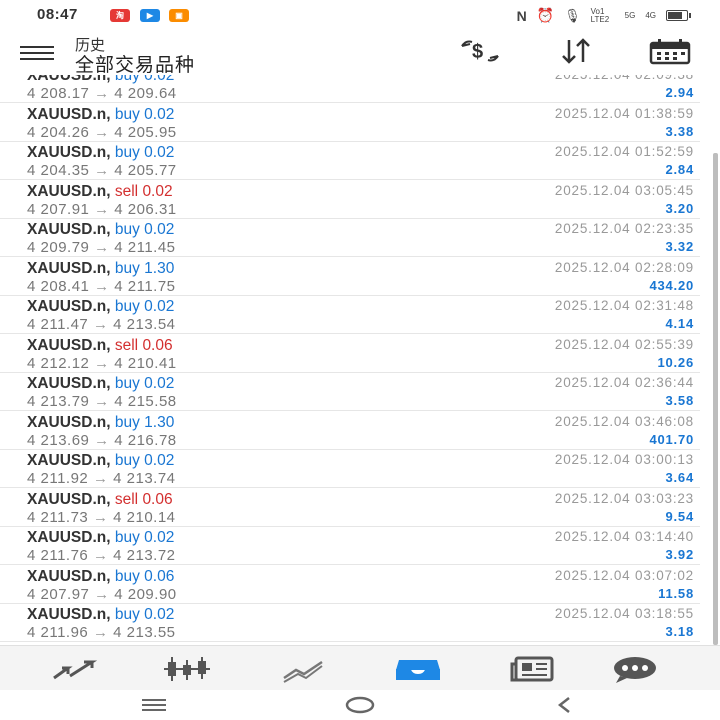 This screenshot has height=720, width=720. Describe the element at coordinates (145, 440) in the screenshot. I see `close-price: 4 216.78` at that location.